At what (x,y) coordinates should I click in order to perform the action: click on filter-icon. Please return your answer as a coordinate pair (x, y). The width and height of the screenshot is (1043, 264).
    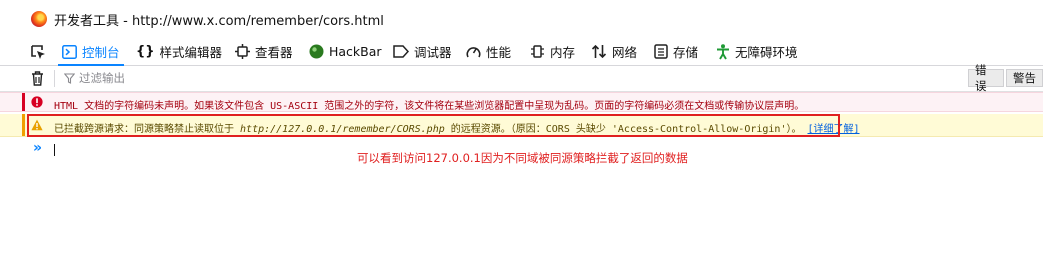
    Looking at the image, I should click on (69, 78).